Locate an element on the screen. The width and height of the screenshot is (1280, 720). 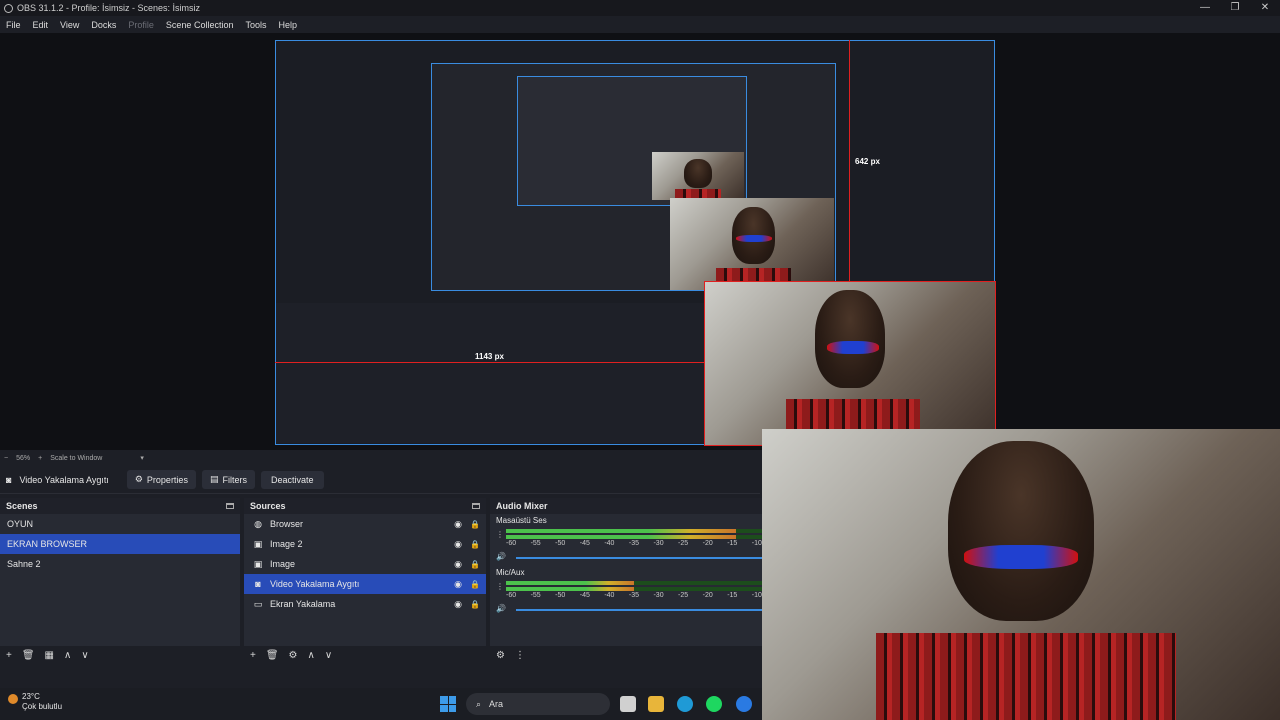
scenes-header: Scenes is located at coordinates (120, 506).